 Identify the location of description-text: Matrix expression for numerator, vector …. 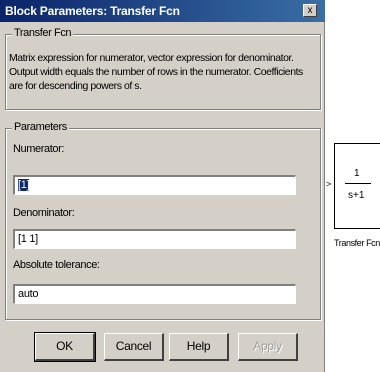
(156, 72).